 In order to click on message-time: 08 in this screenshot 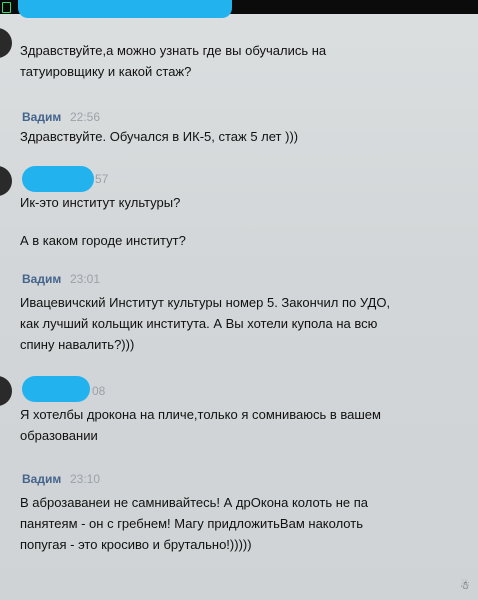, I will do `click(99, 391)`.